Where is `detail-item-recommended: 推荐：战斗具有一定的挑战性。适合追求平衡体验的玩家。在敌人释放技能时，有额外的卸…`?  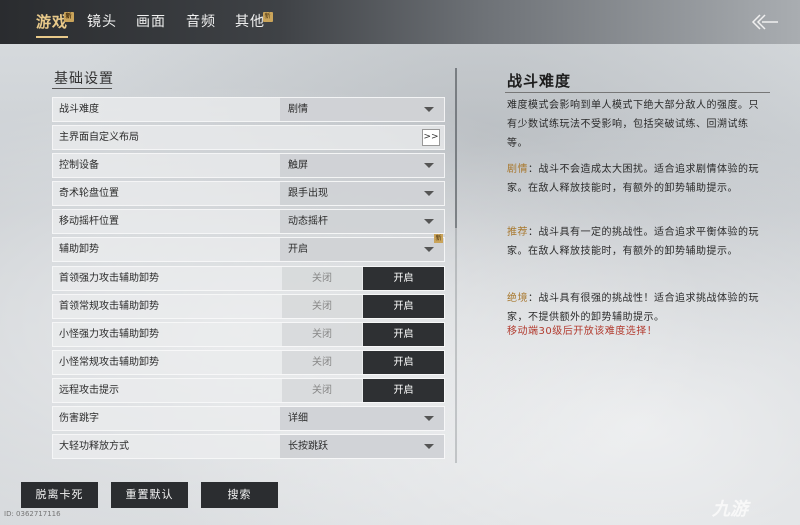 detail-item-recommended: 推荐：战斗具有一定的挑战性。适合追求平衡体验的玩家。在敌人释放技能时，有额外的卸… is located at coordinates (638, 242).